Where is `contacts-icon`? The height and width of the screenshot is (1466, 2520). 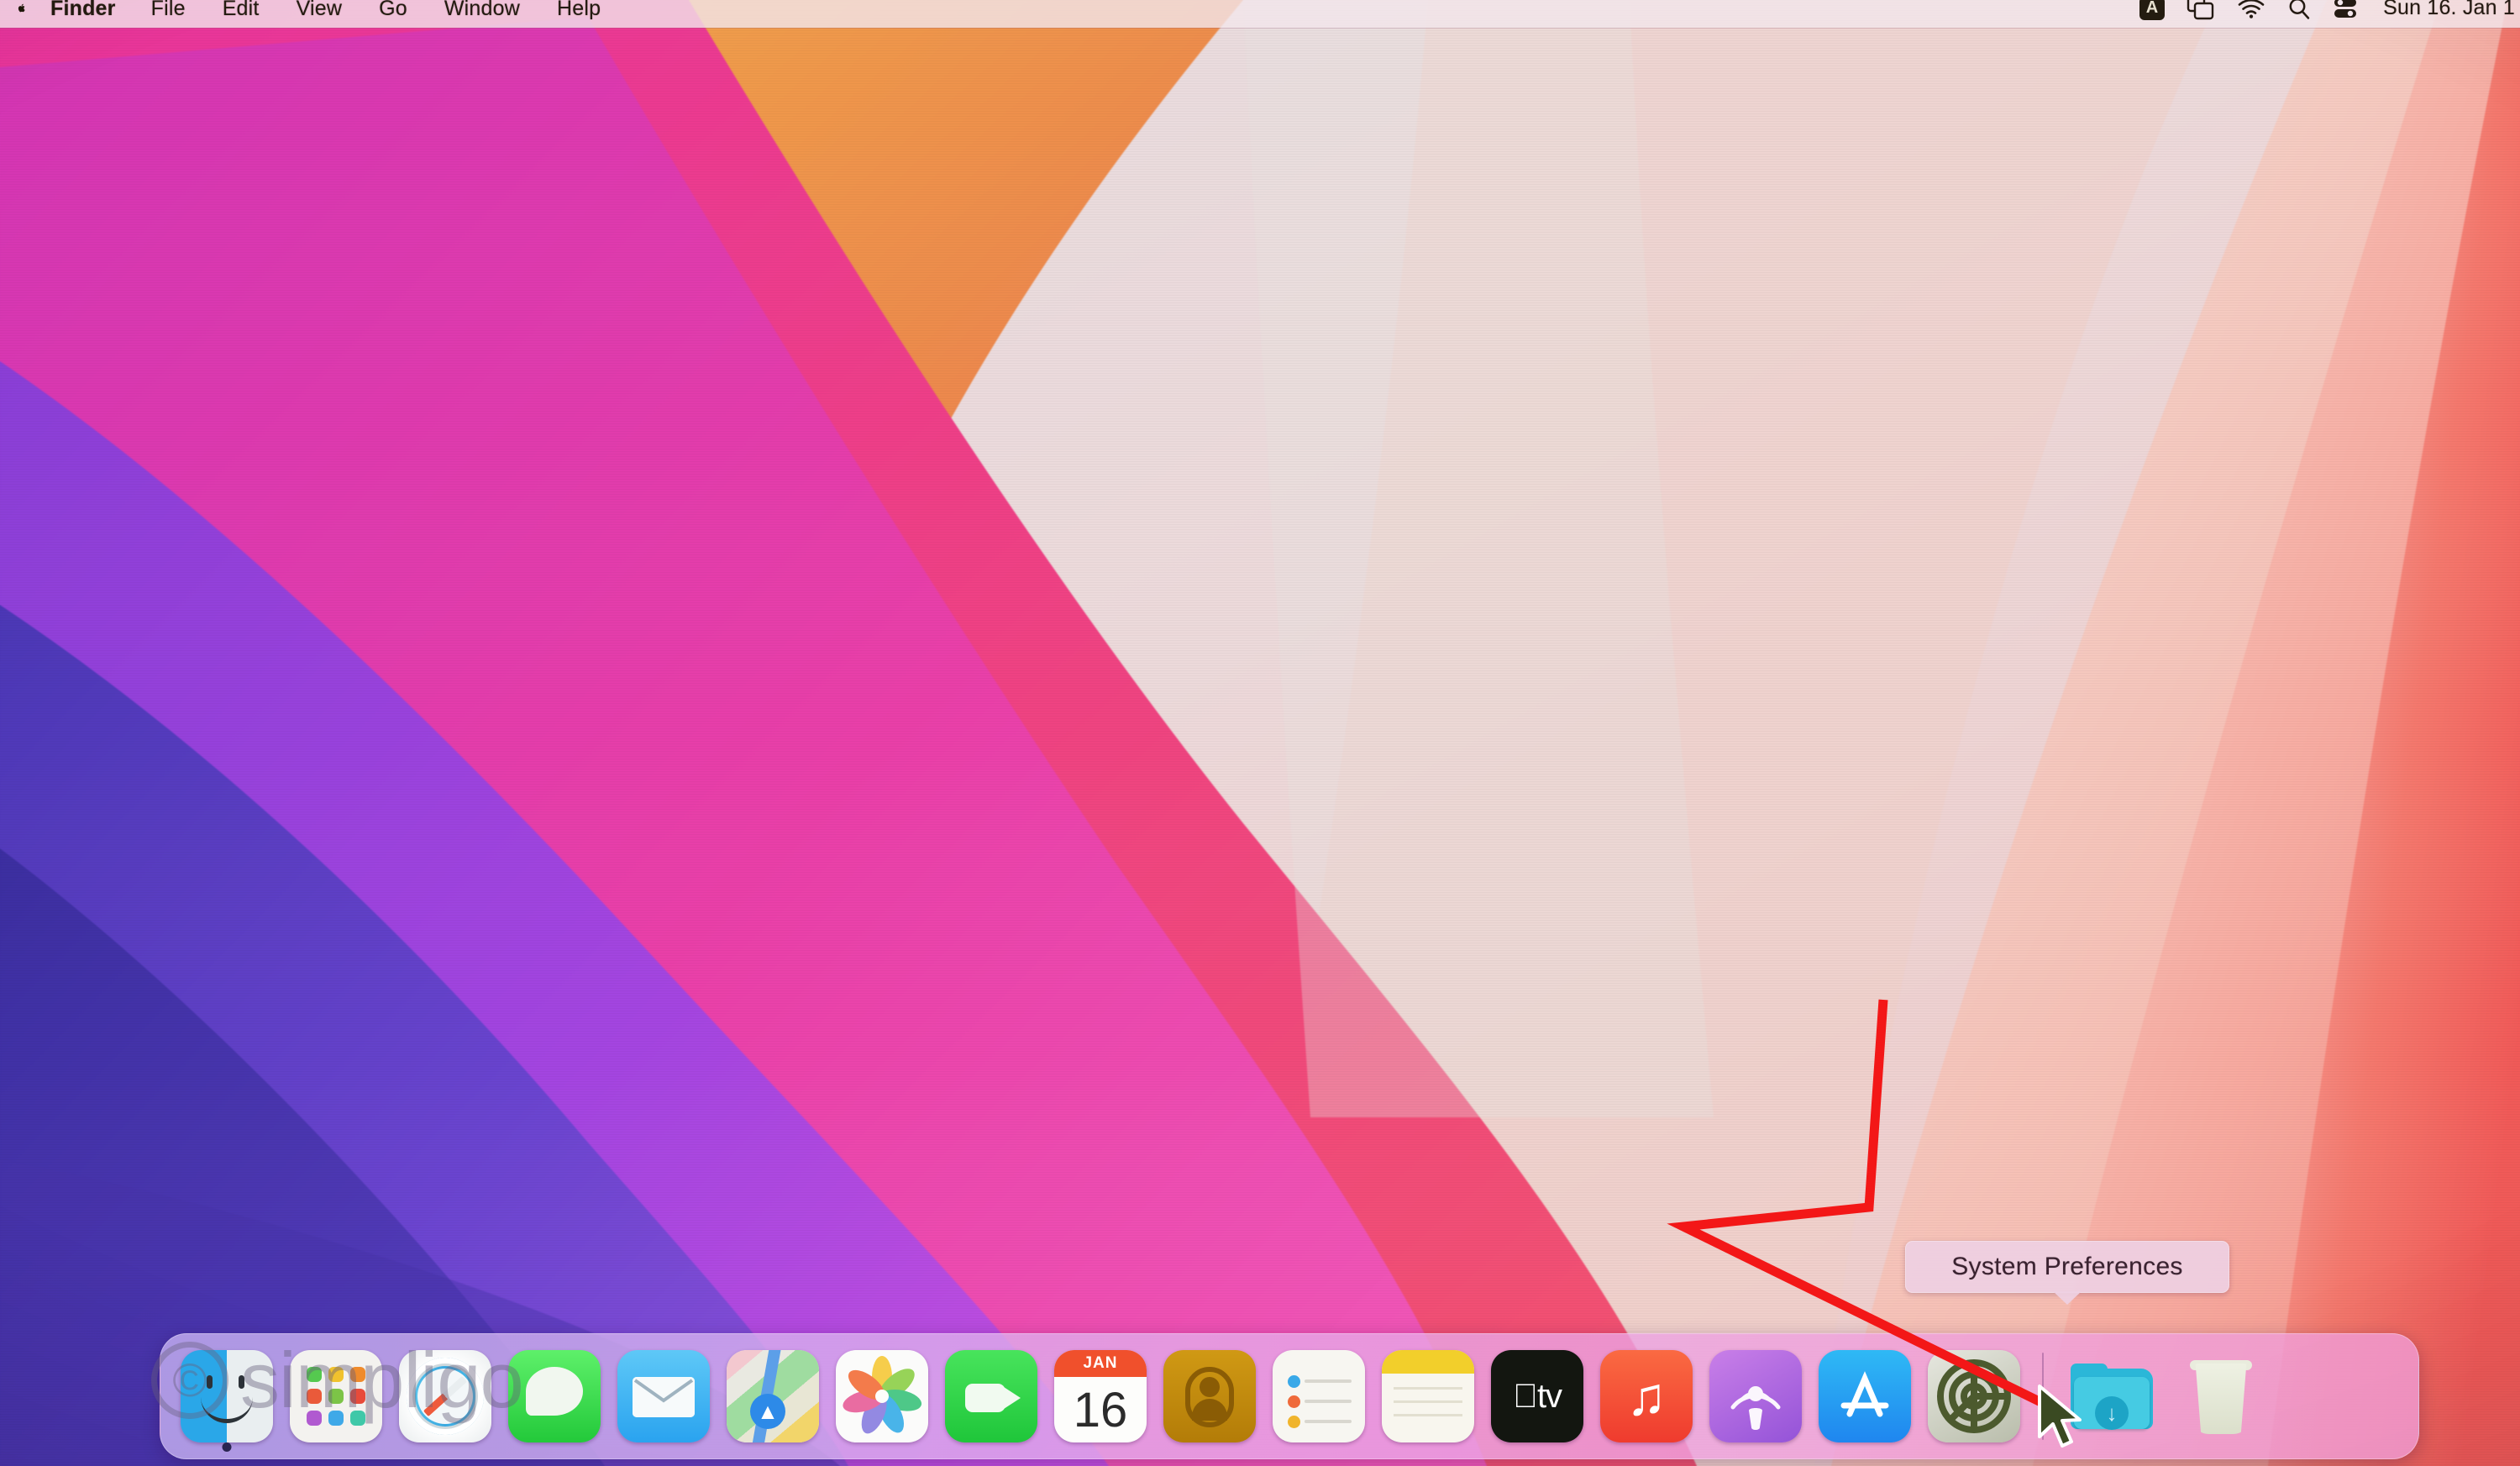 contacts-icon is located at coordinates (1209, 1396).